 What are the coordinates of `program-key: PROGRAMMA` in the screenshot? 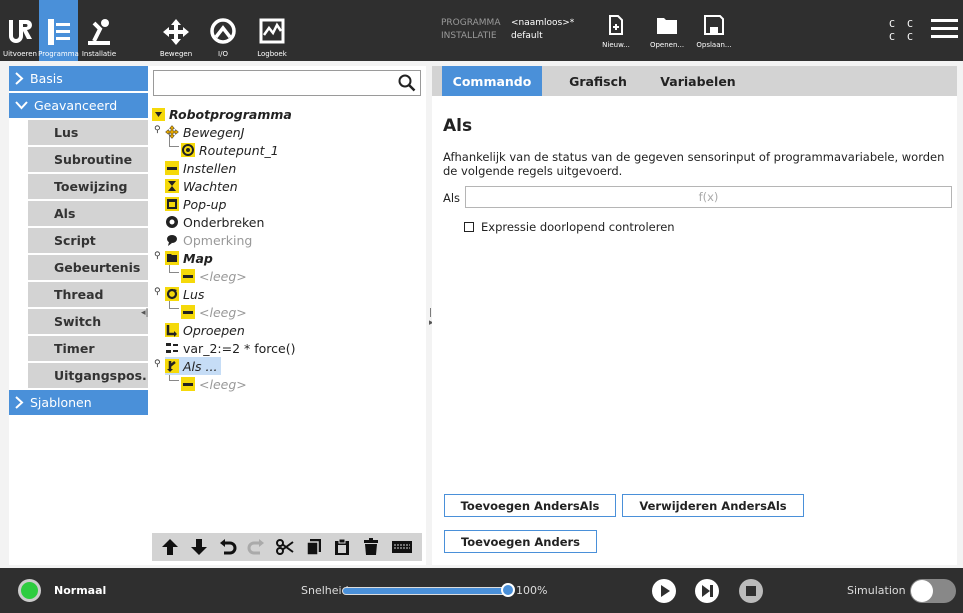 It's located at (471, 23).